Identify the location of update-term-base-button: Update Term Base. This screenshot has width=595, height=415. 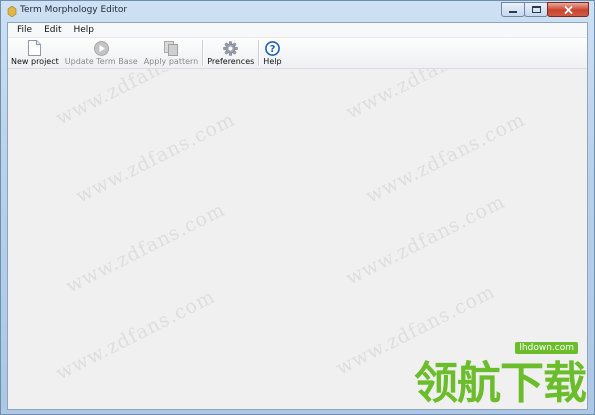
(101, 52).